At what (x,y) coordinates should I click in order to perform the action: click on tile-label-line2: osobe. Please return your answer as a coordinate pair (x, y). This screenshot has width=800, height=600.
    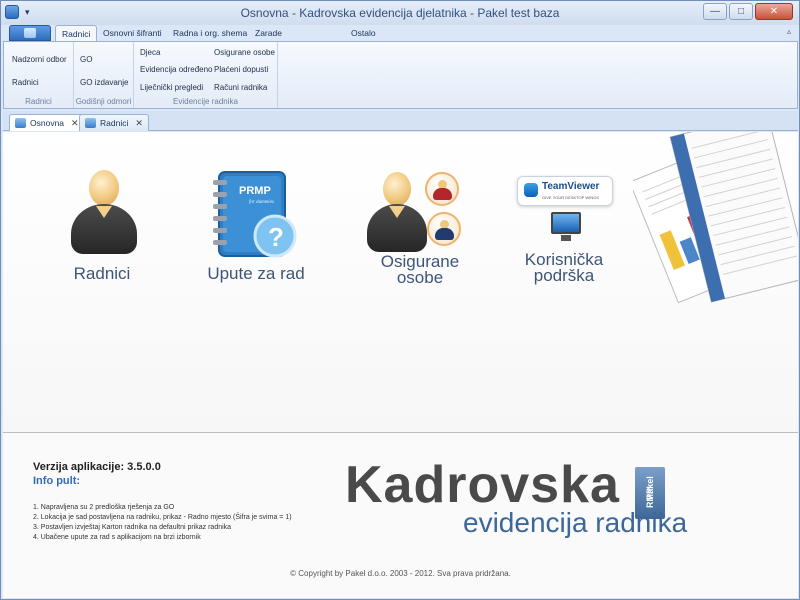
    Looking at the image, I should click on (420, 277).